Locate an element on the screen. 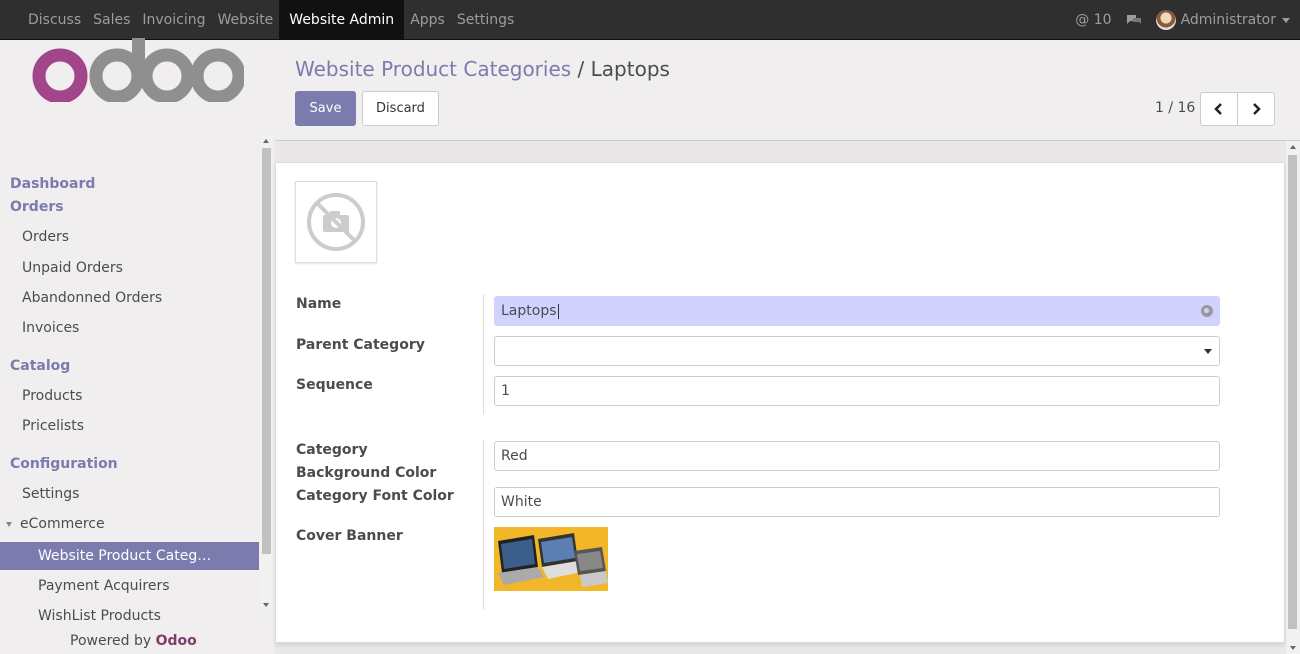  sidebar-item-products: Products is located at coordinates (52, 396).